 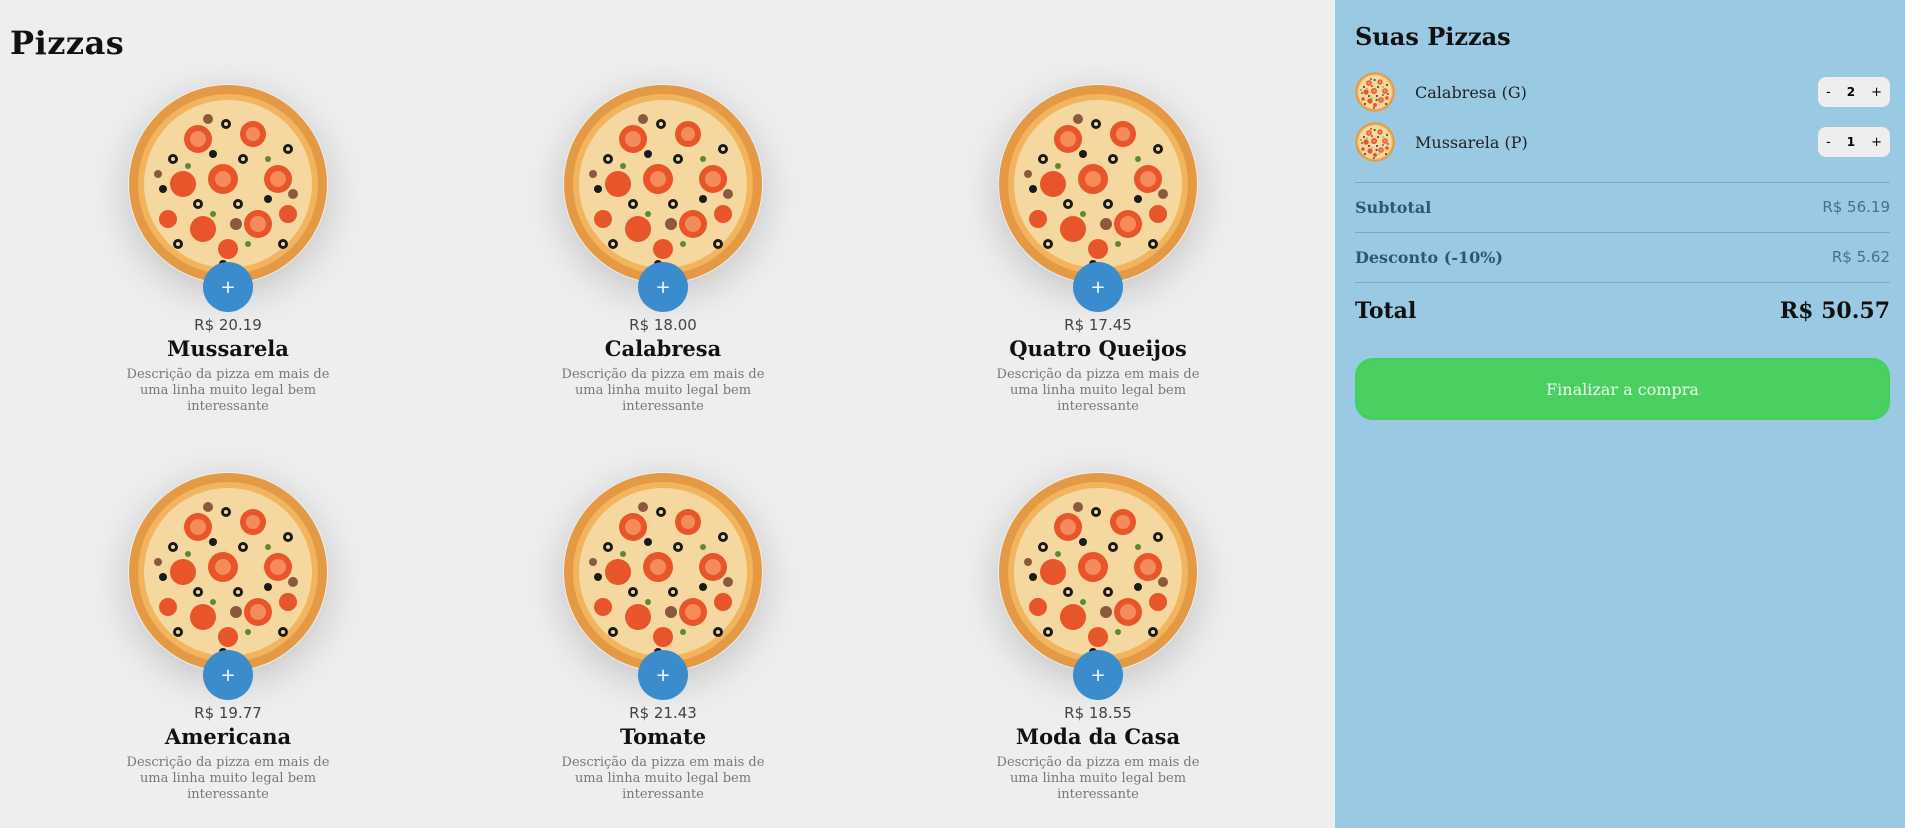 What do you see at coordinates (1429, 257) in the screenshot?
I see `discount-label: Desconto (-10%)` at bounding box center [1429, 257].